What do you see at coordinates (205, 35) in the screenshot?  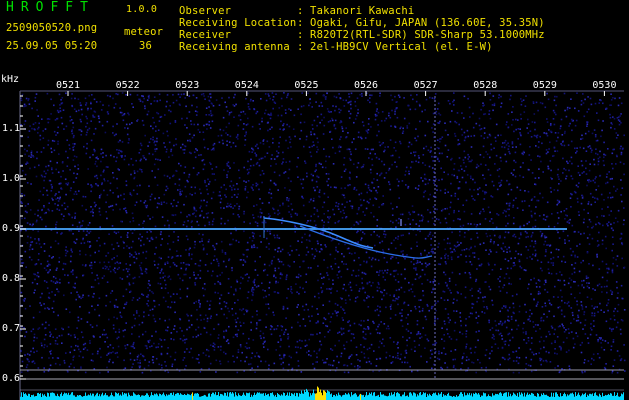 I see `receiver-label: Receiver` at bounding box center [205, 35].